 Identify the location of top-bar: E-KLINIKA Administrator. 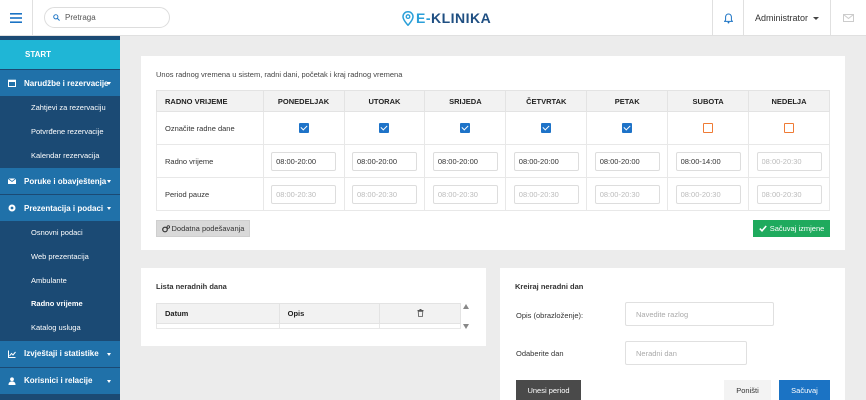
(433, 18).